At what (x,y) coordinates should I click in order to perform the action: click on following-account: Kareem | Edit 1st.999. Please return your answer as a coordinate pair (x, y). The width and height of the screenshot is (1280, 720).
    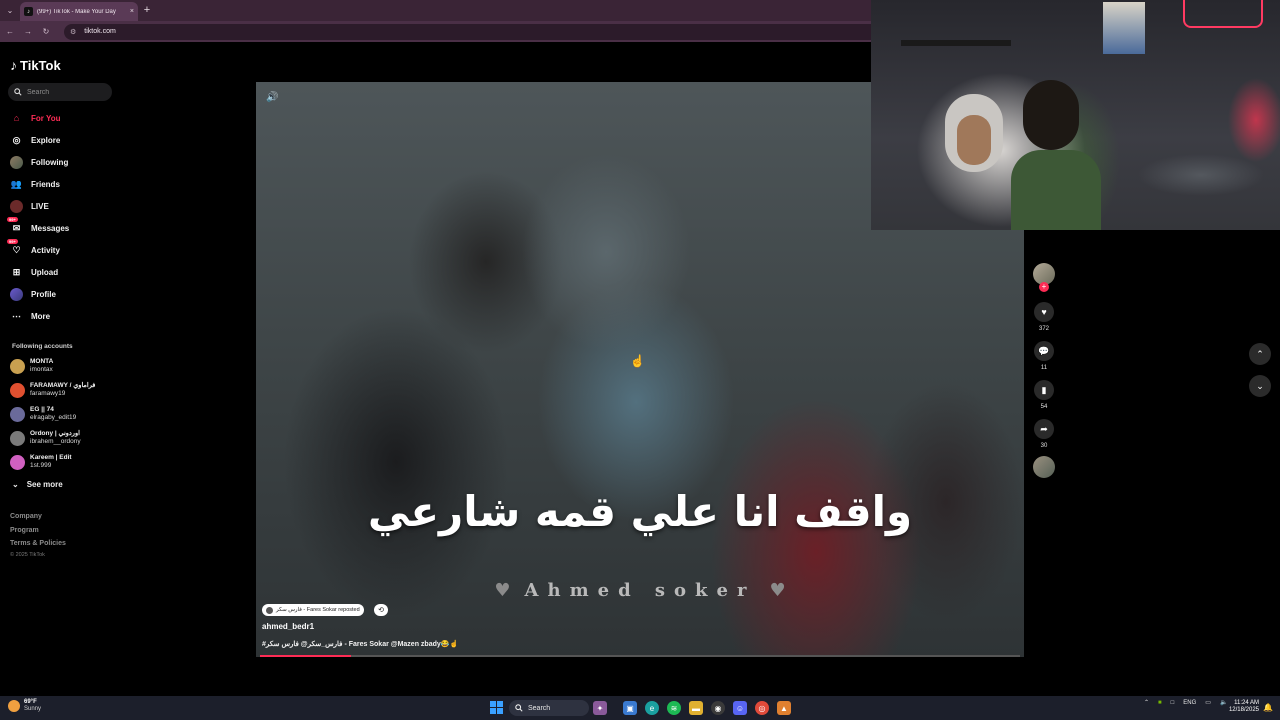
    Looking at the image, I should click on (41, 462).